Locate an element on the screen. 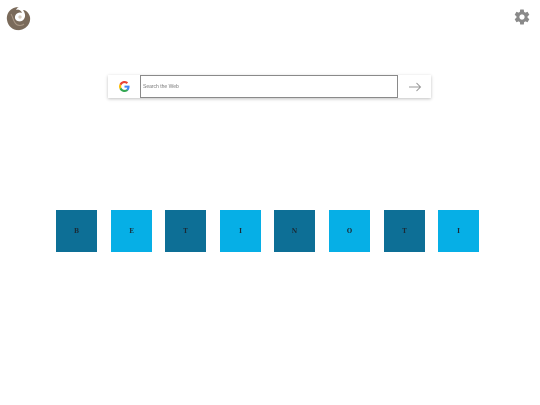 This screenshot has width=540, height=405. search-input is located at coordinates (269, 86).